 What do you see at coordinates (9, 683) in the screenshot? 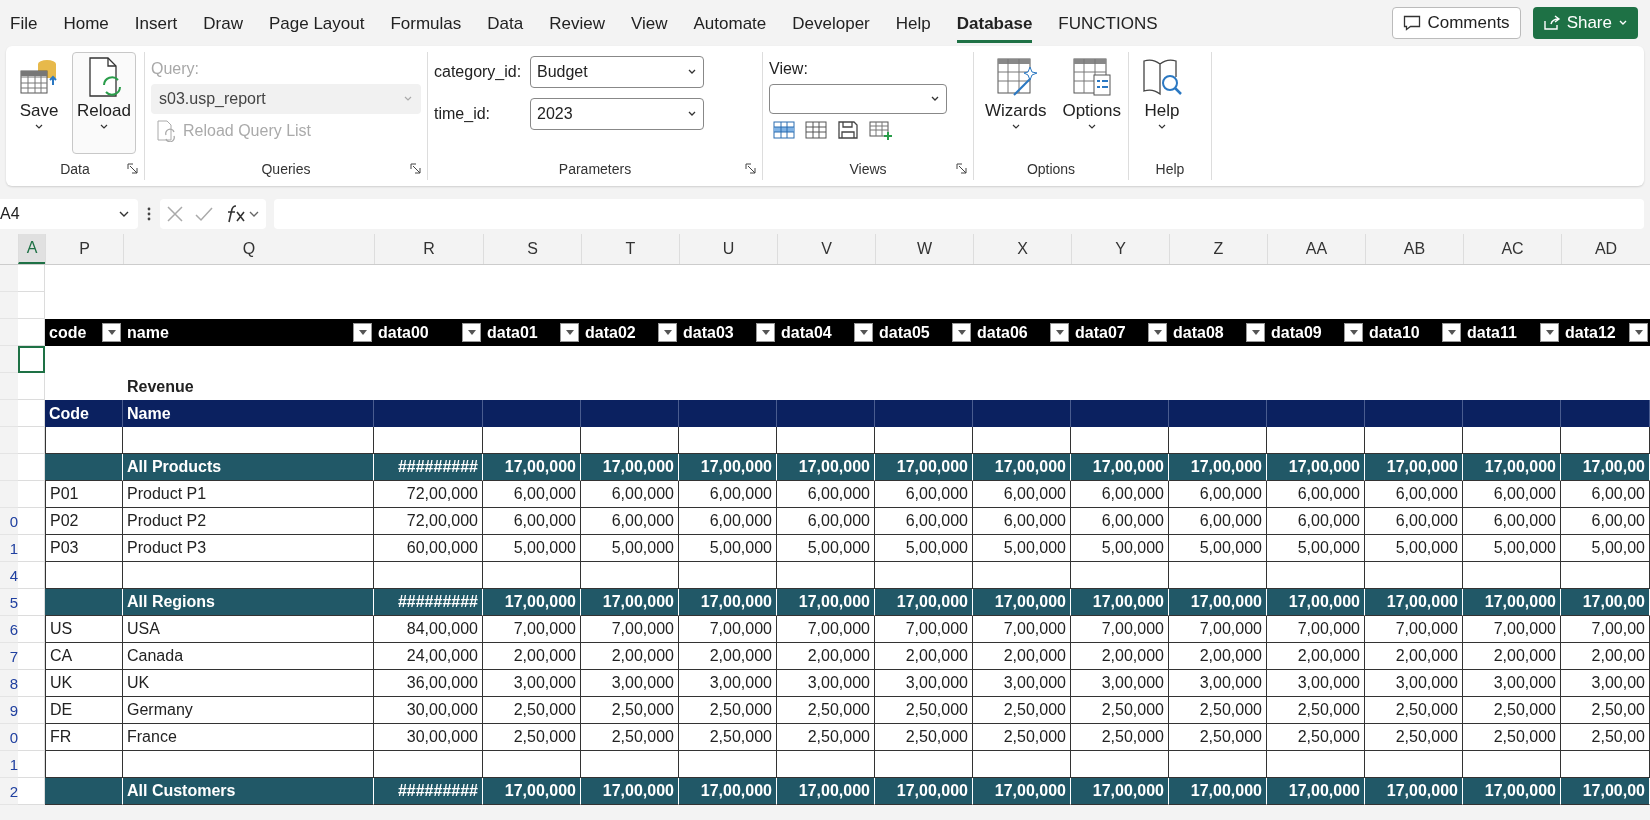
I see `row-header: 8` at bounding box center [9, 683].